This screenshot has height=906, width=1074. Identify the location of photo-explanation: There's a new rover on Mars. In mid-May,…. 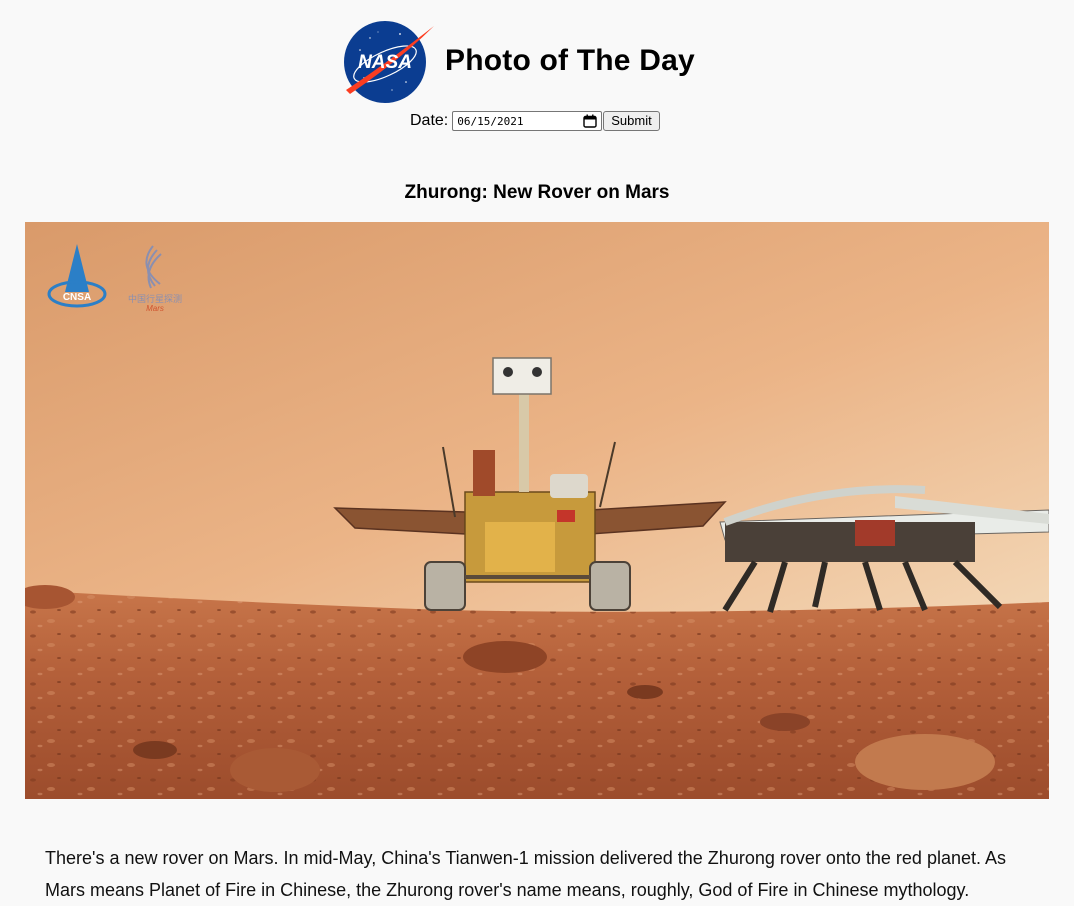
(525, 874).